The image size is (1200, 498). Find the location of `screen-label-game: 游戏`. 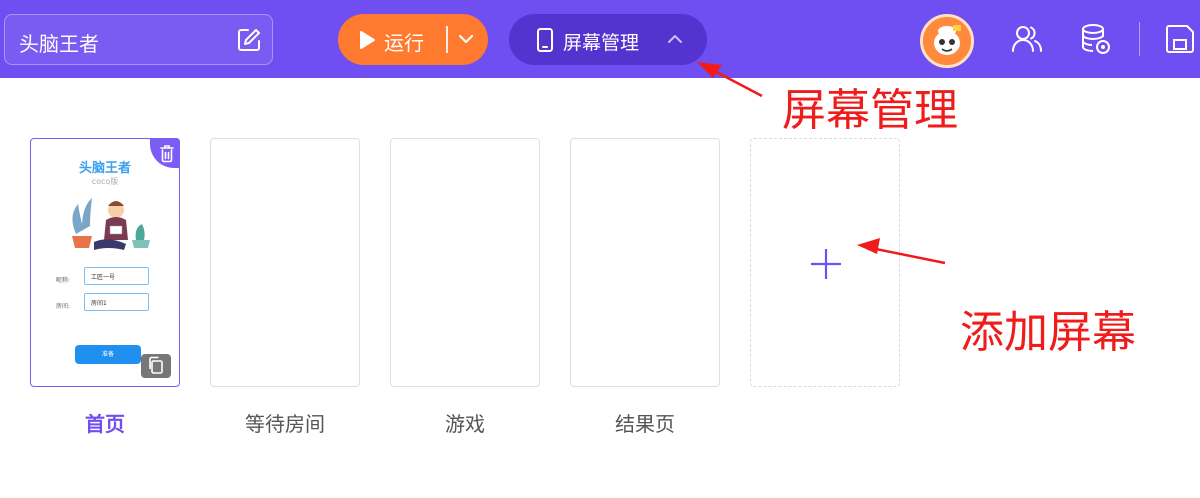

screen-label-game: 游戏 is located at coordinates (465, 422).